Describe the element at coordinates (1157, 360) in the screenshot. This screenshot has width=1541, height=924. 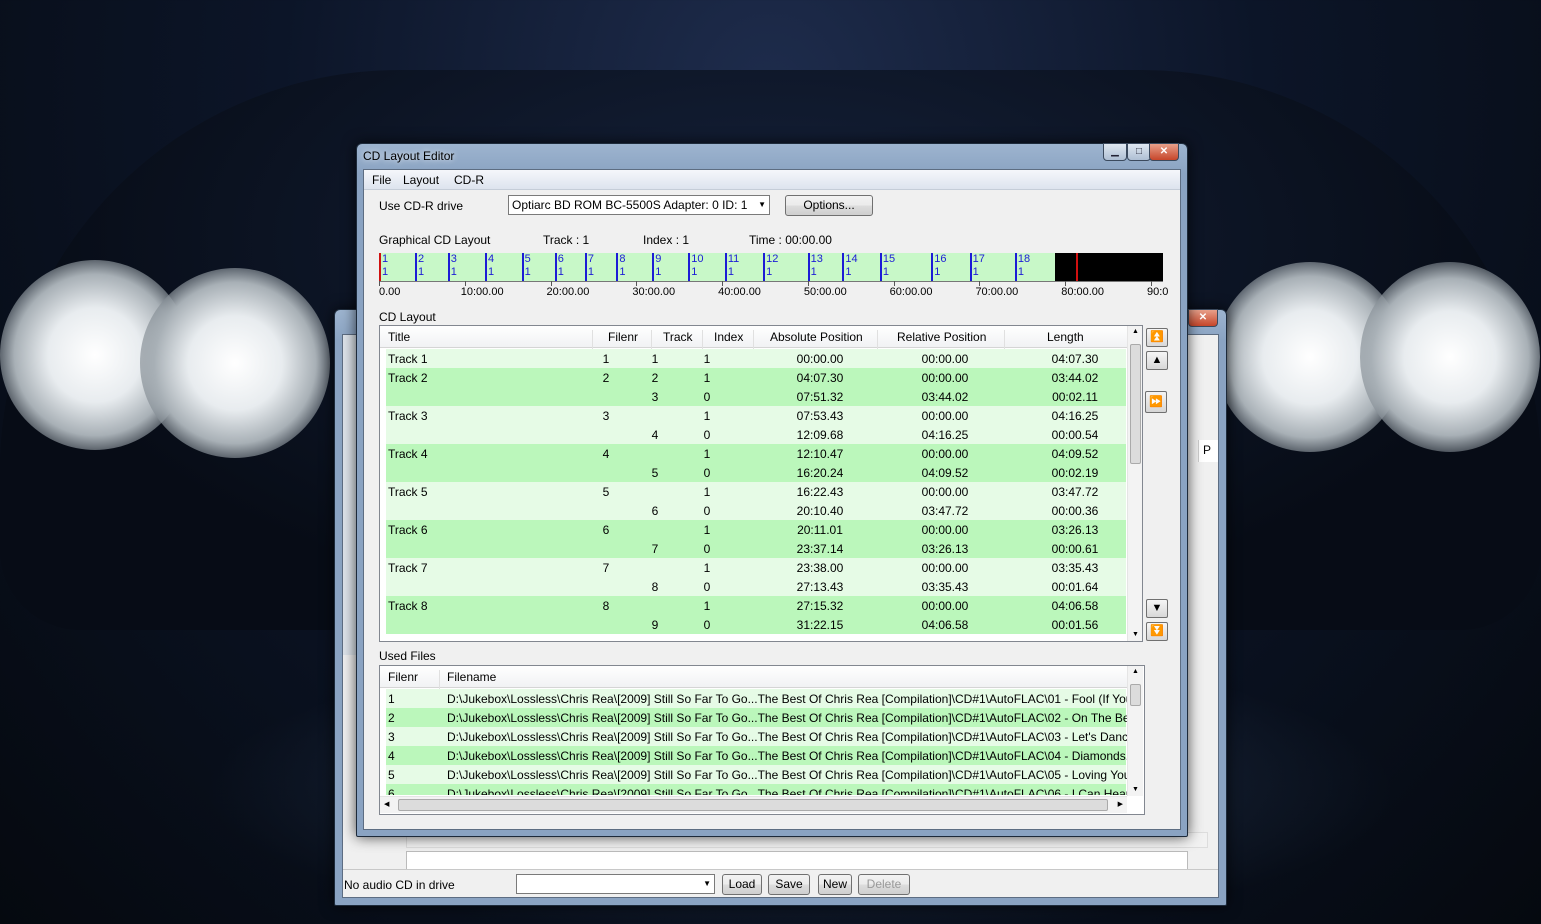
I see `move-up-button: ▲` at that location.